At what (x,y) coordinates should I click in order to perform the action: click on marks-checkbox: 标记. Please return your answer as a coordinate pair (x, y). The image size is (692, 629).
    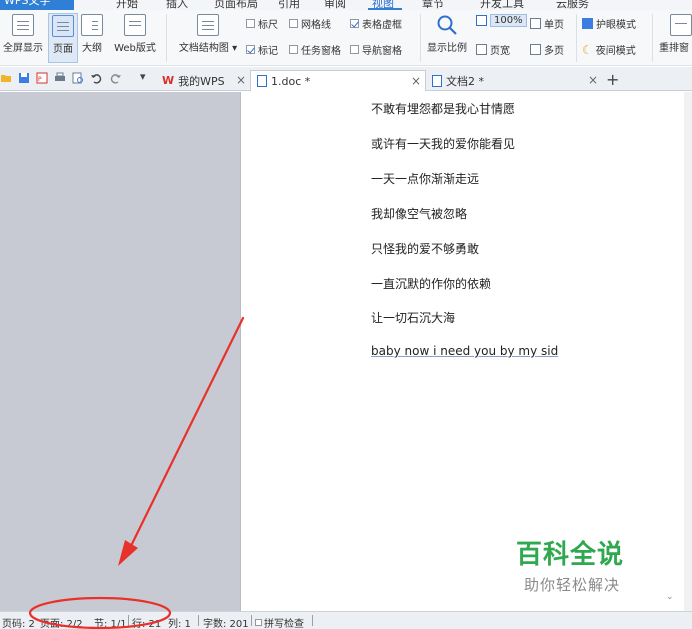
    Looking at the image, I should click on (262, 49).